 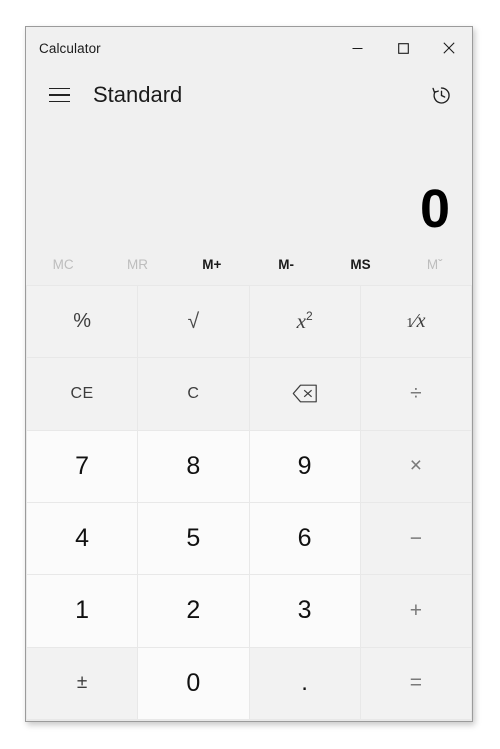 What do you see at coordinates (82, 611) in the screenshot?
I see `digit-1-button: 1` at bounding box center [82, 611].